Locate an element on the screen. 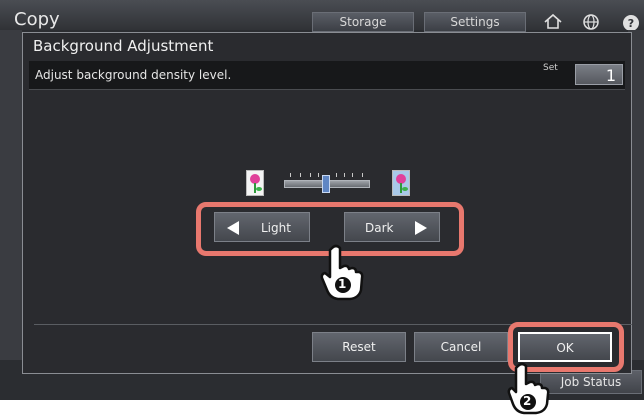 The image size is (644, 420). dark-button: Dark is located at coordinates (392, 227).